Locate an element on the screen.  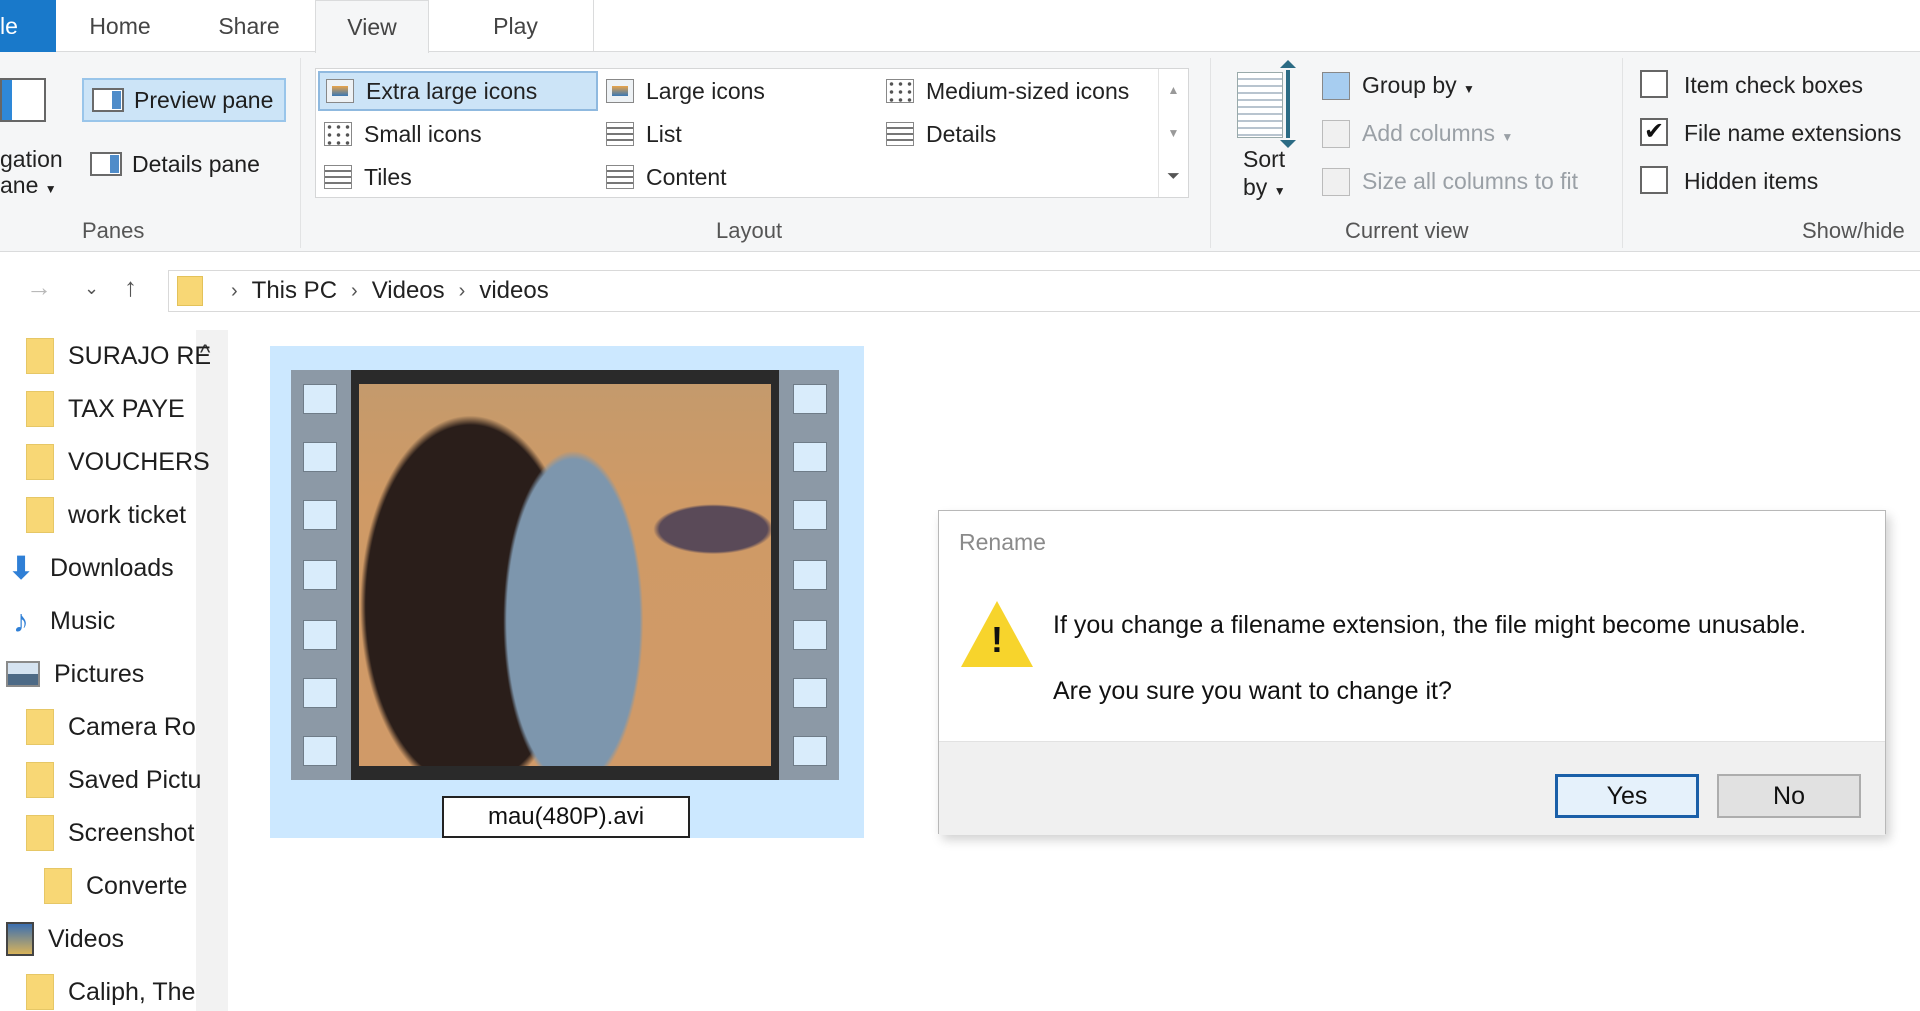
details-pane-button: Details pane is located at coordinates (184, 164).